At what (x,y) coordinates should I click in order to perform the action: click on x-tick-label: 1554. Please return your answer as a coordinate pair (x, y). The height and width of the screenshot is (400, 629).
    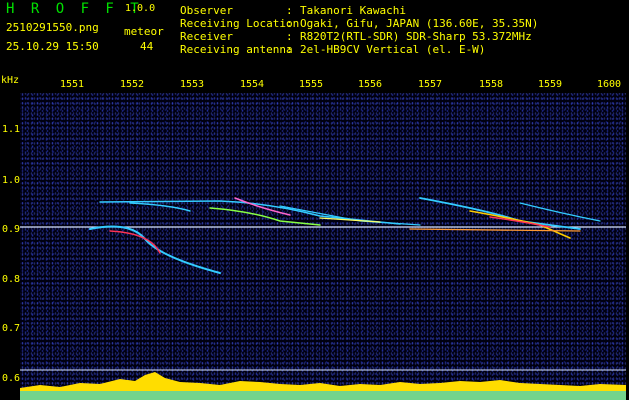
    Looking at the image, I should click on (252, 84).